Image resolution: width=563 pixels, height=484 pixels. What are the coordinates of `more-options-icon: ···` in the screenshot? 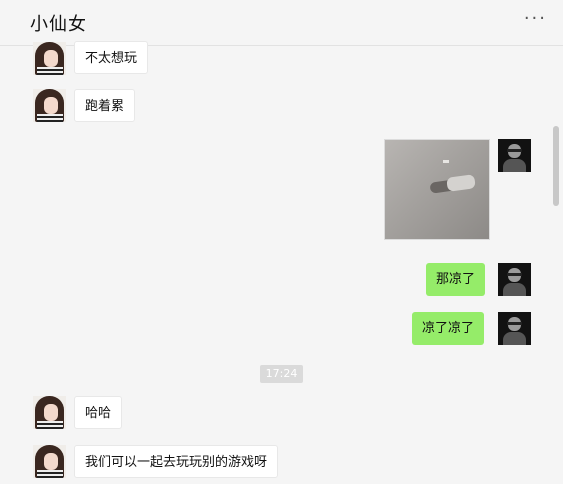 It's located at (535, 18).